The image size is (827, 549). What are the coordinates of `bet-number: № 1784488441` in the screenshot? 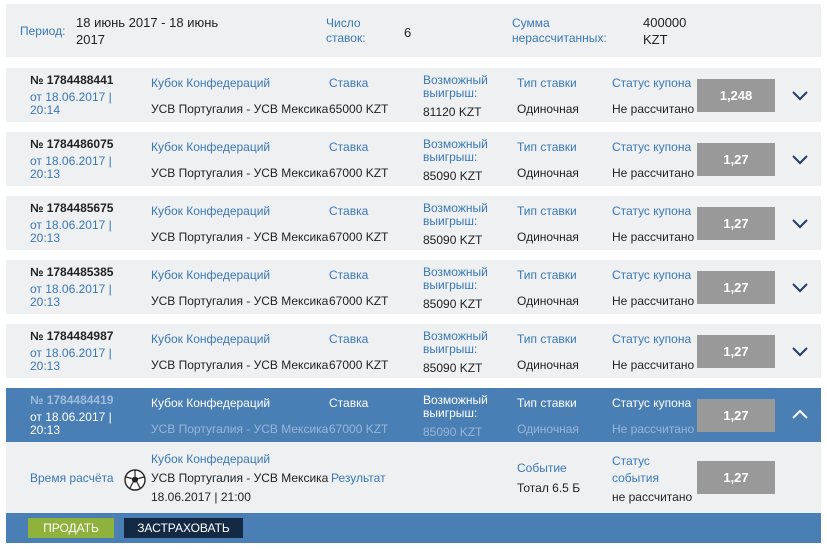 It's located at (72, 80).